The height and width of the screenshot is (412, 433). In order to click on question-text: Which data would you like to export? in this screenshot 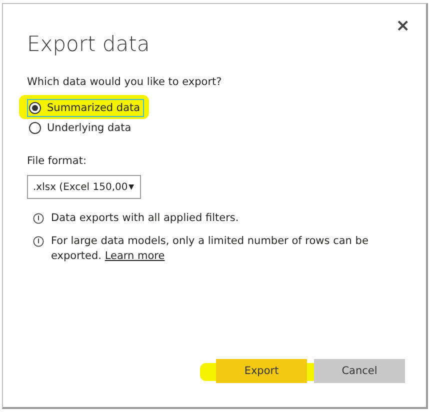, I will do `click(125, 82)`.